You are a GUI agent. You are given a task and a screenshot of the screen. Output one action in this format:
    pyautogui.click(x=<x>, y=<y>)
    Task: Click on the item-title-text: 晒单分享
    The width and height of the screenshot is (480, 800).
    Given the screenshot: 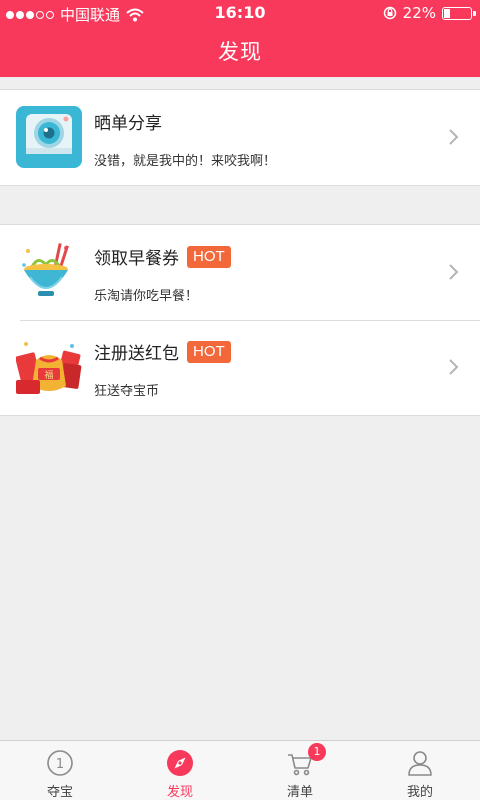 What is the action you would take?
    pyautogui.click(x=128, y=124)
    